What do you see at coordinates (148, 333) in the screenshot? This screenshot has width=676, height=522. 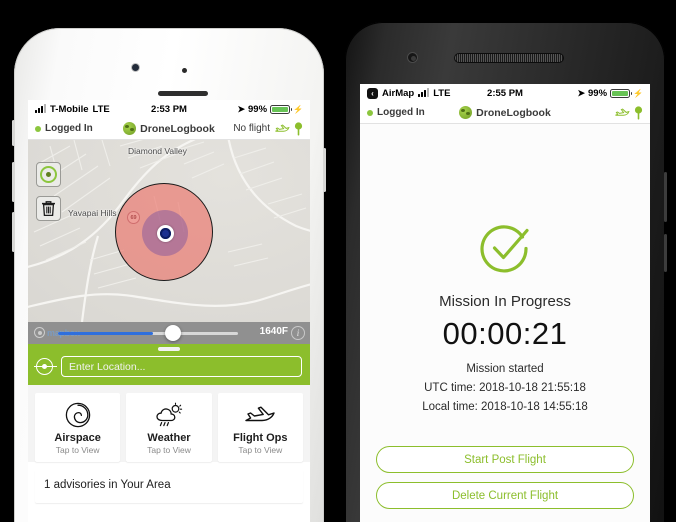 I see `altitude-slider-track` at bounding box center [148, 333].